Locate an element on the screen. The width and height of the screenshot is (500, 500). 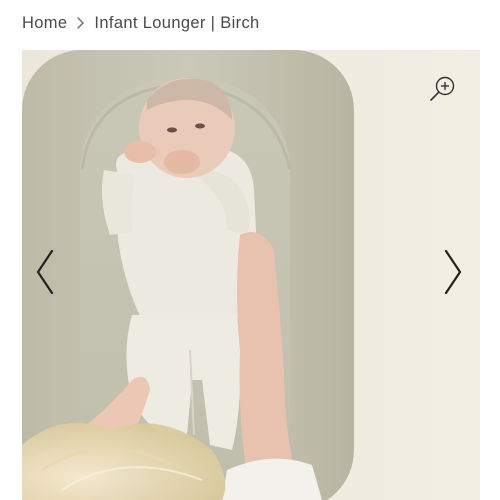
next-image-button is located at coordinates (453, 274).